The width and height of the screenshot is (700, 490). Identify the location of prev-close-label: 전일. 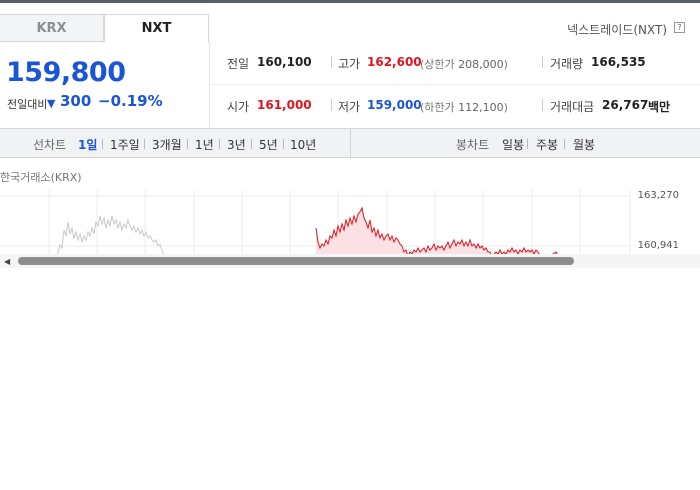
(238, 64).